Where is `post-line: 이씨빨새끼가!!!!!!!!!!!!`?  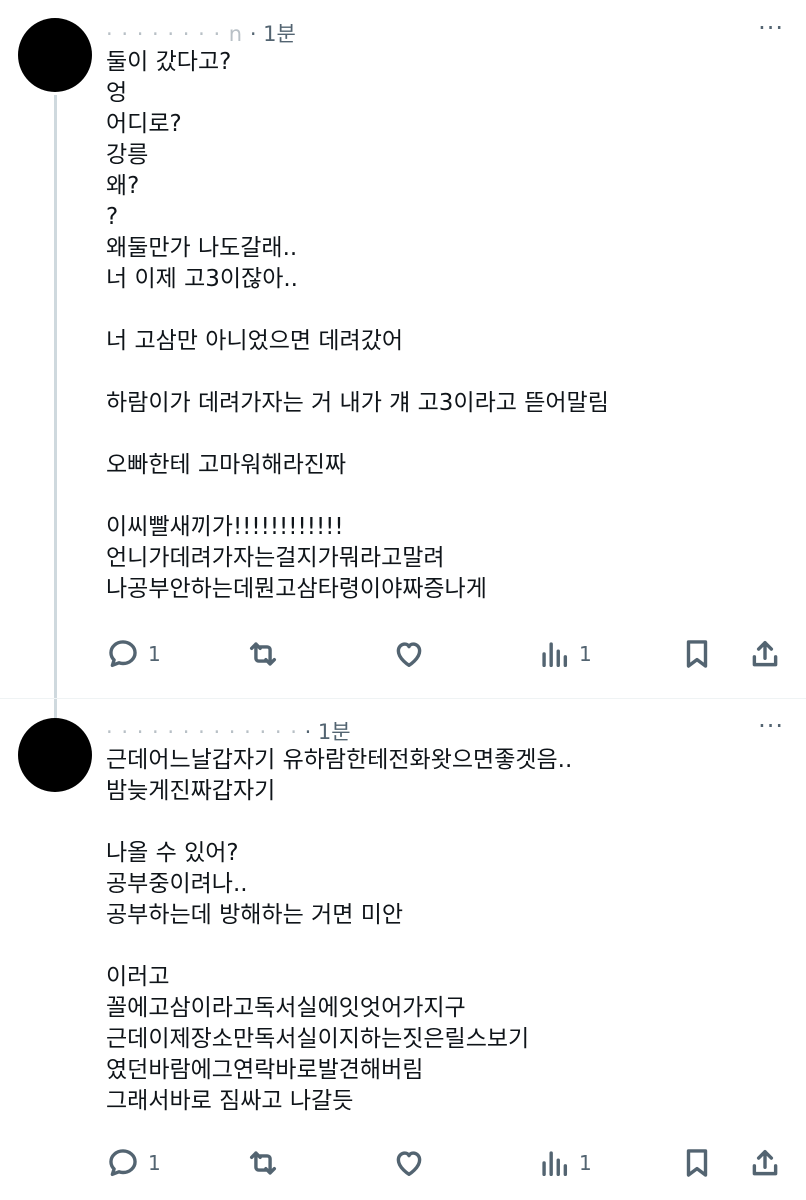
post-line: 이씨빨새끼가!!!!!!!!!!!! is located at coordinates (225, 527).